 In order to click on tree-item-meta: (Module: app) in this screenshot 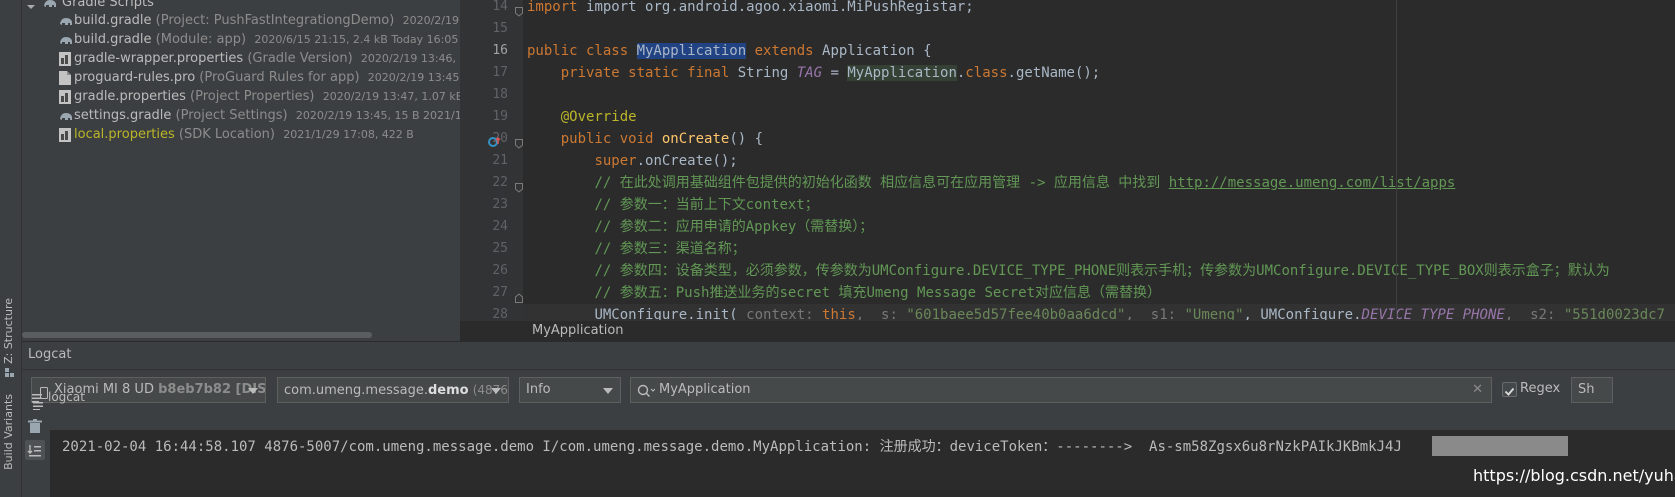, I will do `click(201, 39)`.